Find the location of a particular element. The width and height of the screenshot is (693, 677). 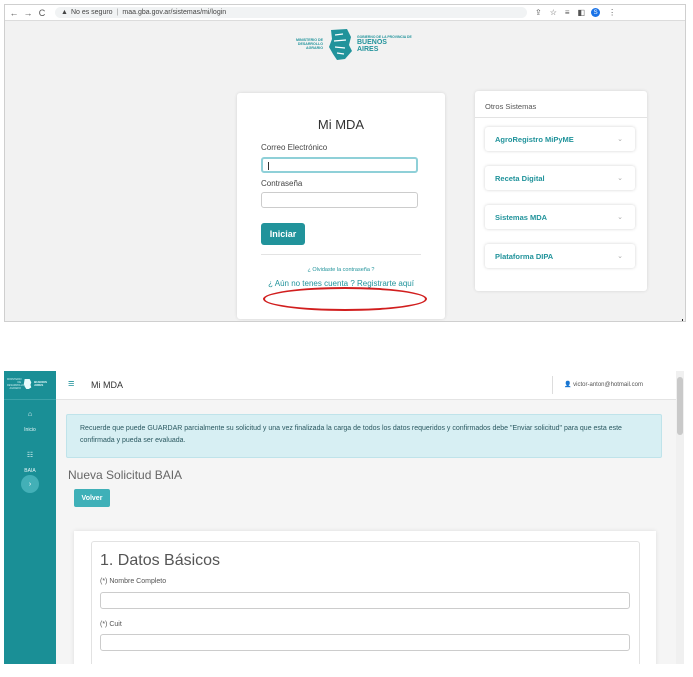

cuit-label: (*) Cuit is located at coordinates (111, 624).